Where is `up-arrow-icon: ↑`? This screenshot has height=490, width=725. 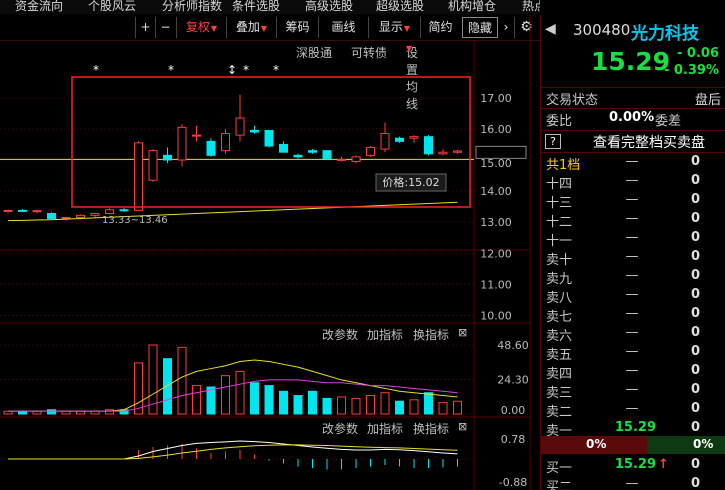
up-arrow-icon: ↑ is located at coordinates (663, 464).